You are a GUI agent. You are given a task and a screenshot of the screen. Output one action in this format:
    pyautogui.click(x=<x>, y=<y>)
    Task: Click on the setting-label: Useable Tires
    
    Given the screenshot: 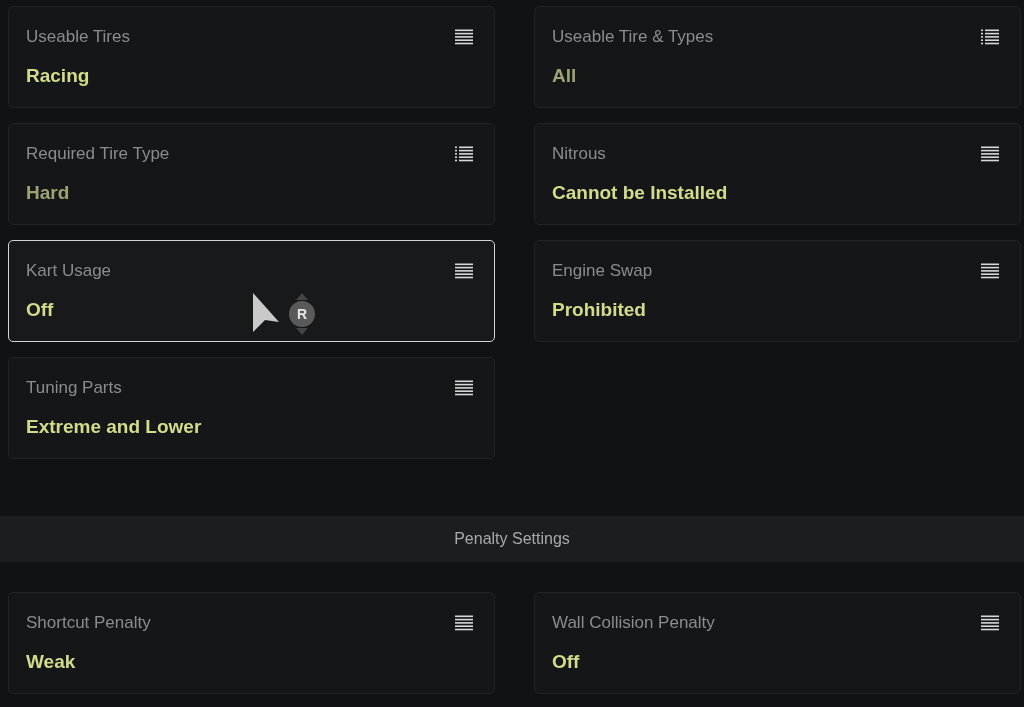 What is the action you would take?
    pyautogui.click(x=78, y=37)
    